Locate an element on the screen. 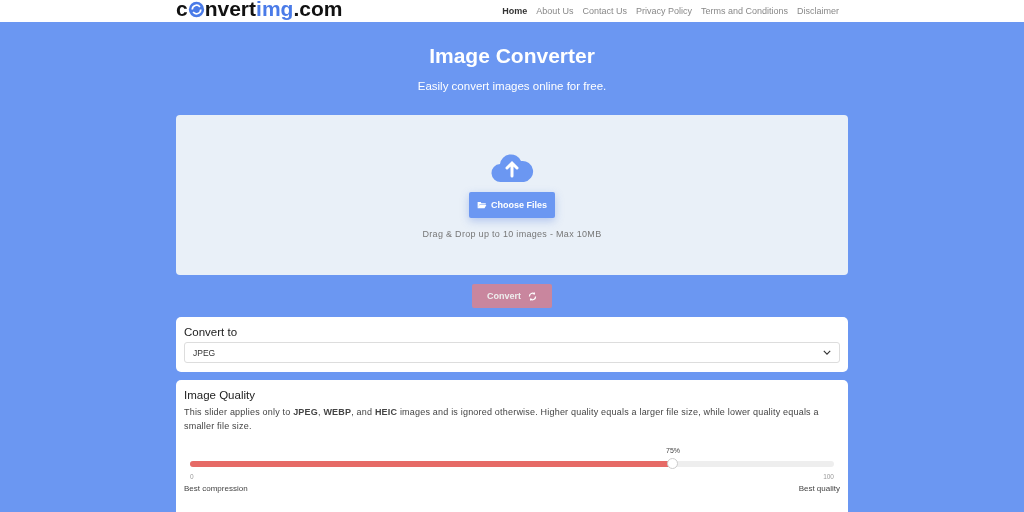 This screenshot has width=1024, height=512. max-label: Best quality is located at coordinates (819, 488).